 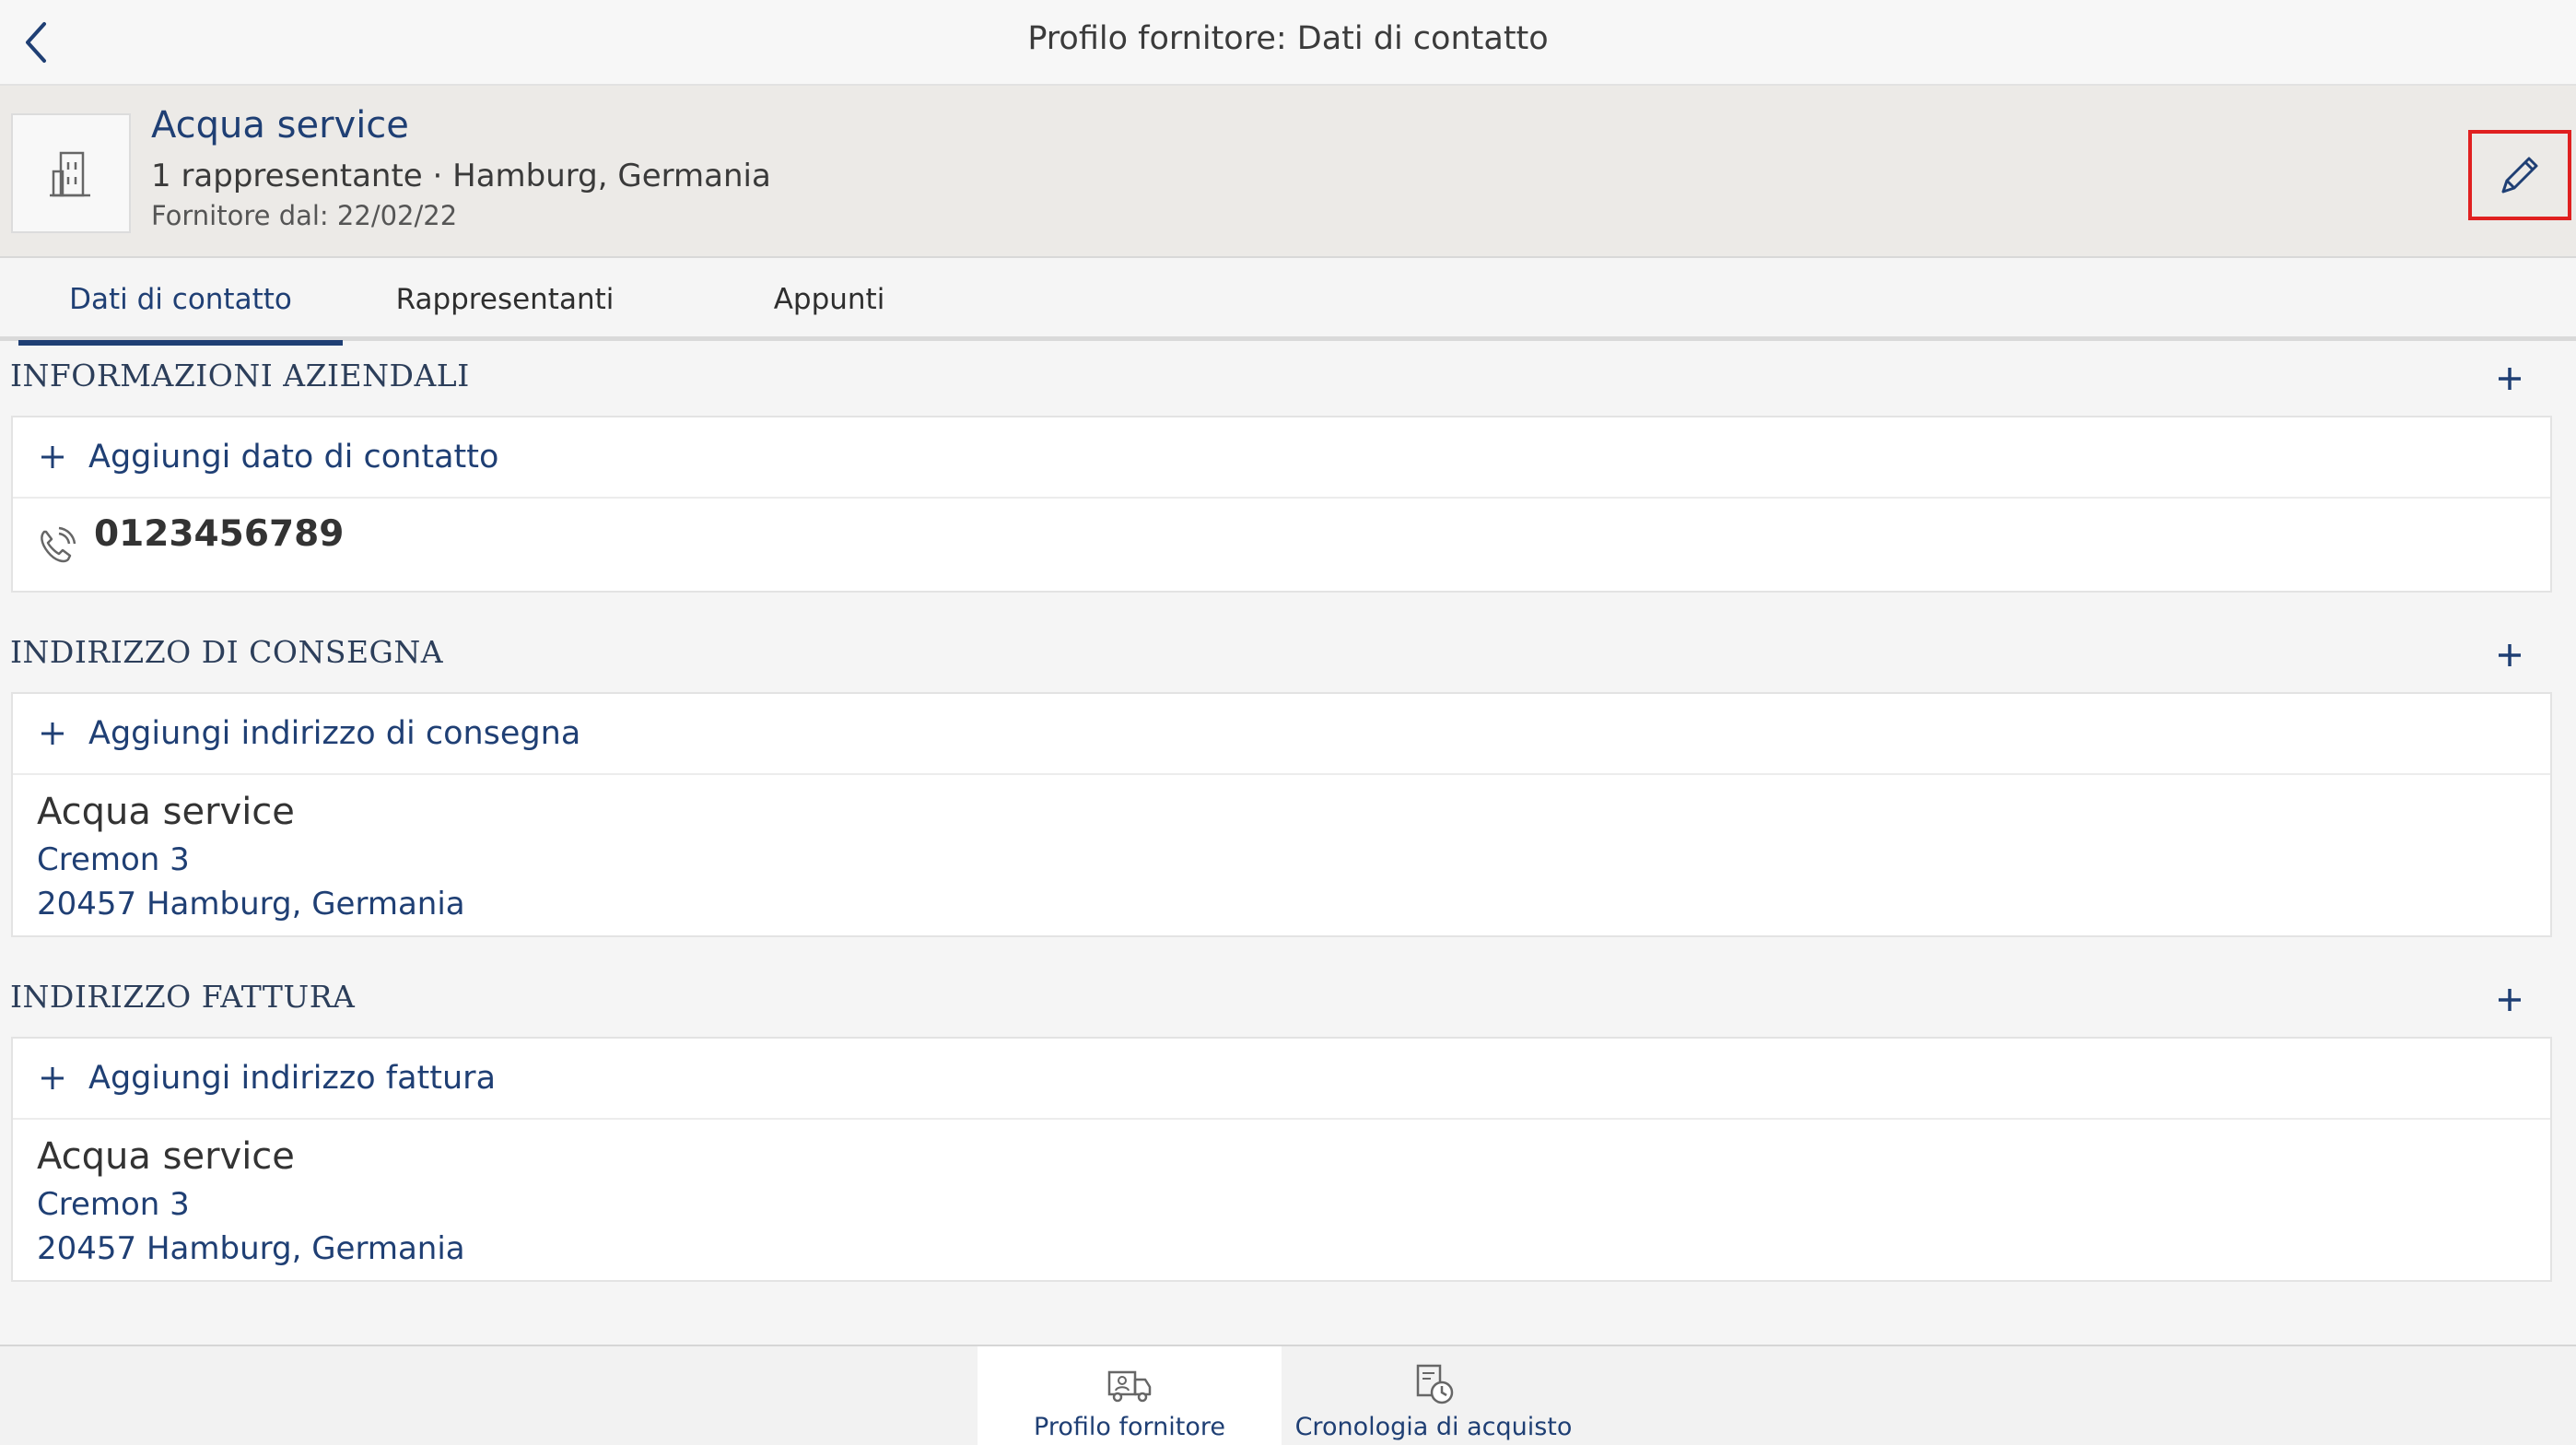 I want to click on add-contact-label: Aggiungi dato di contatto, so click(x=293, y=457).